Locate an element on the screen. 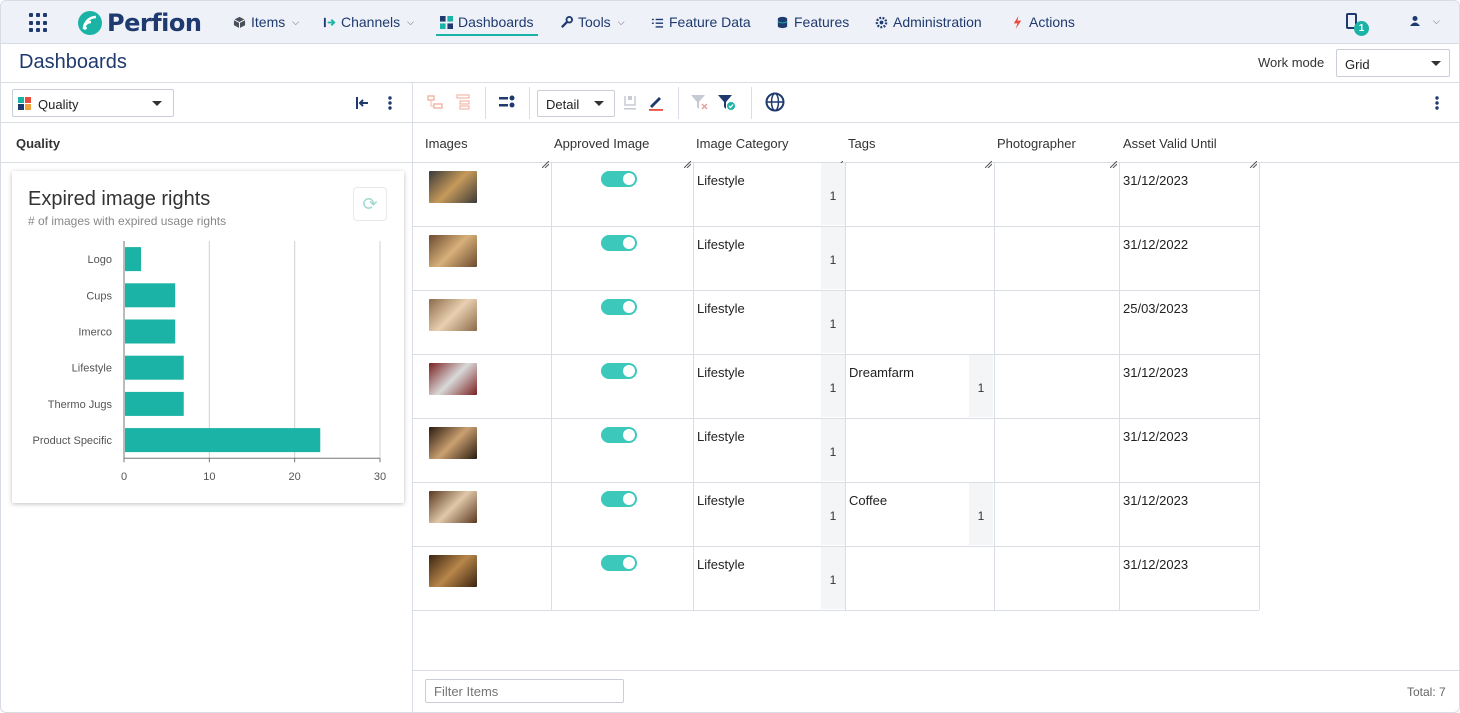 Image resolution: width=1460 pixels, height=713 pixels. view-select: Detail is located at coordinates (576, 103).